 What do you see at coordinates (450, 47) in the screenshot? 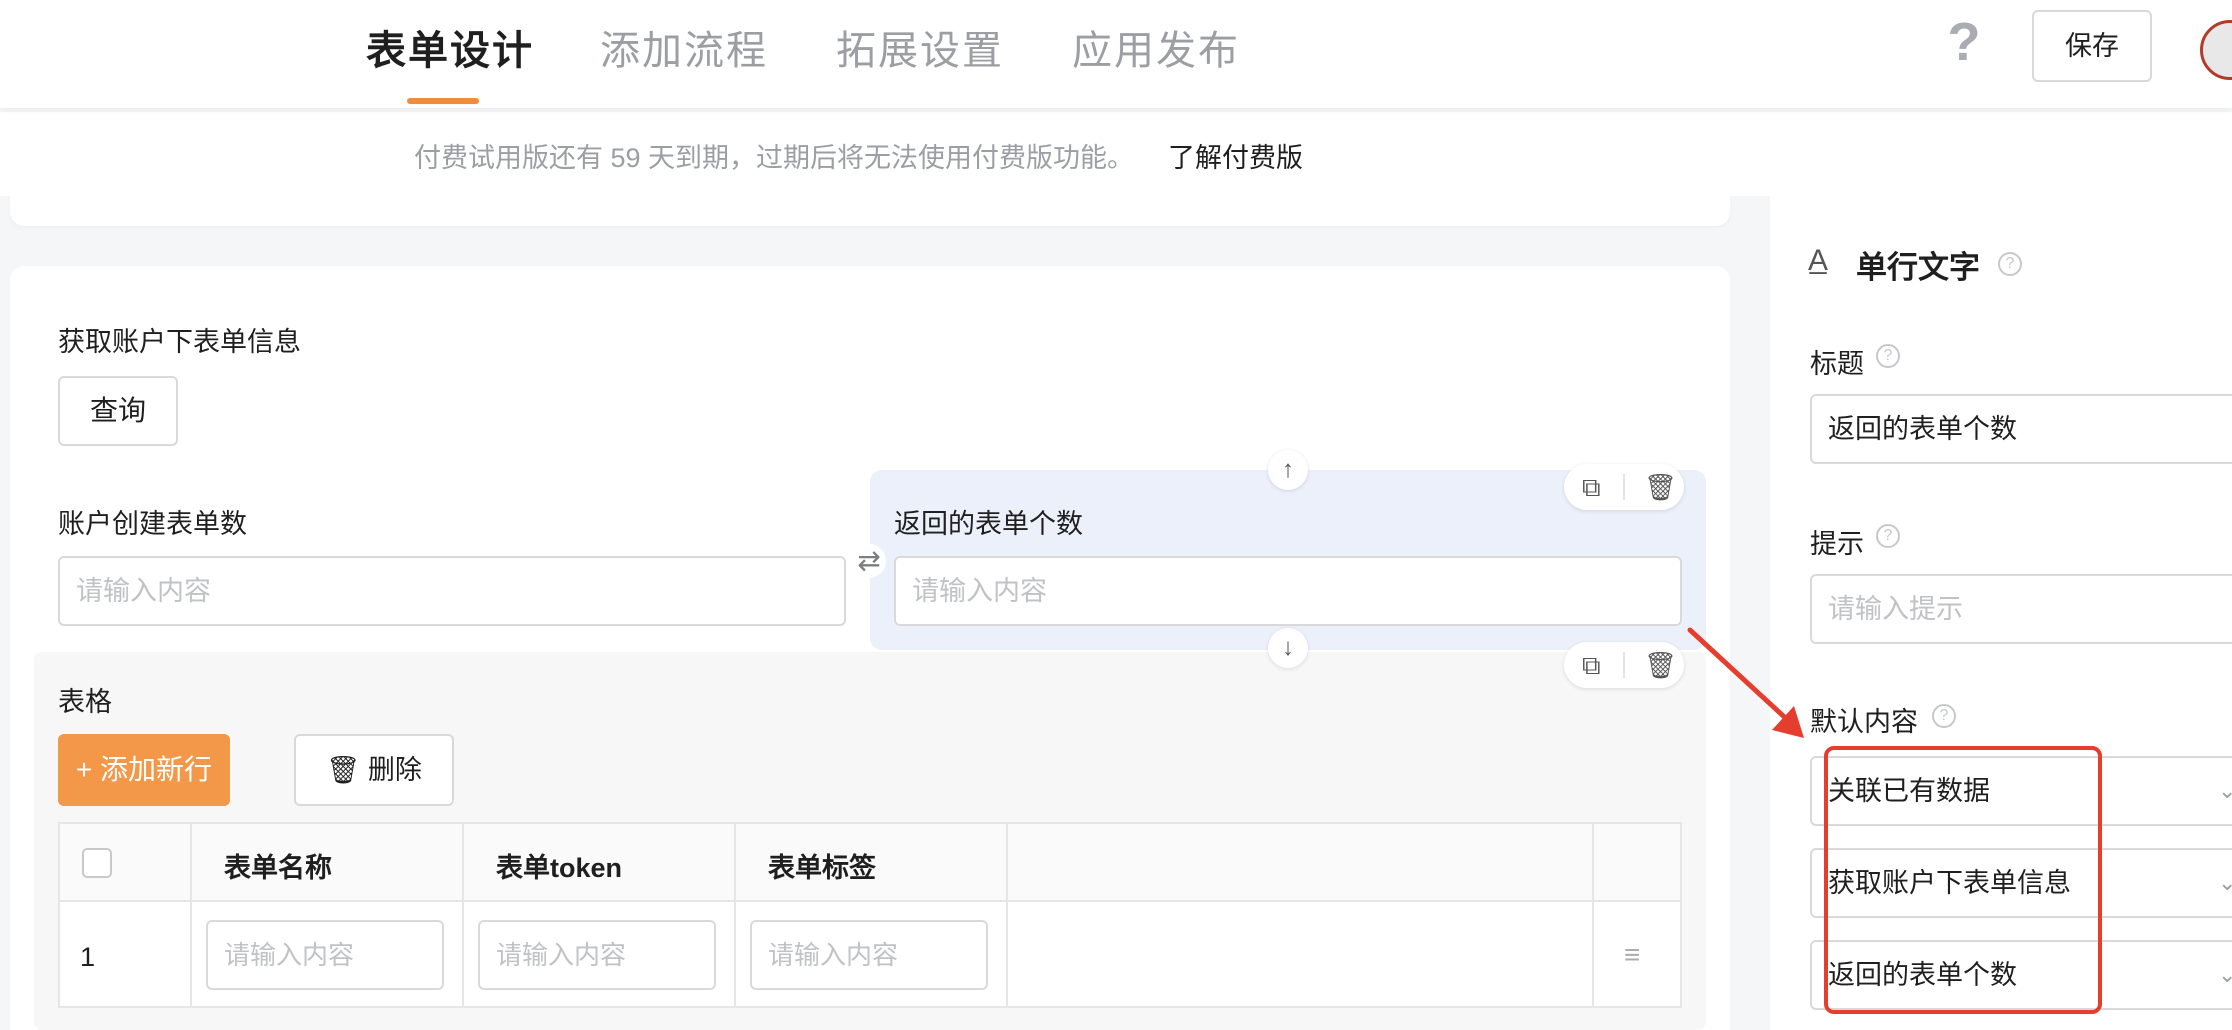
I see `tab-form-design: 表单设计` at bounding box center [450, 47].